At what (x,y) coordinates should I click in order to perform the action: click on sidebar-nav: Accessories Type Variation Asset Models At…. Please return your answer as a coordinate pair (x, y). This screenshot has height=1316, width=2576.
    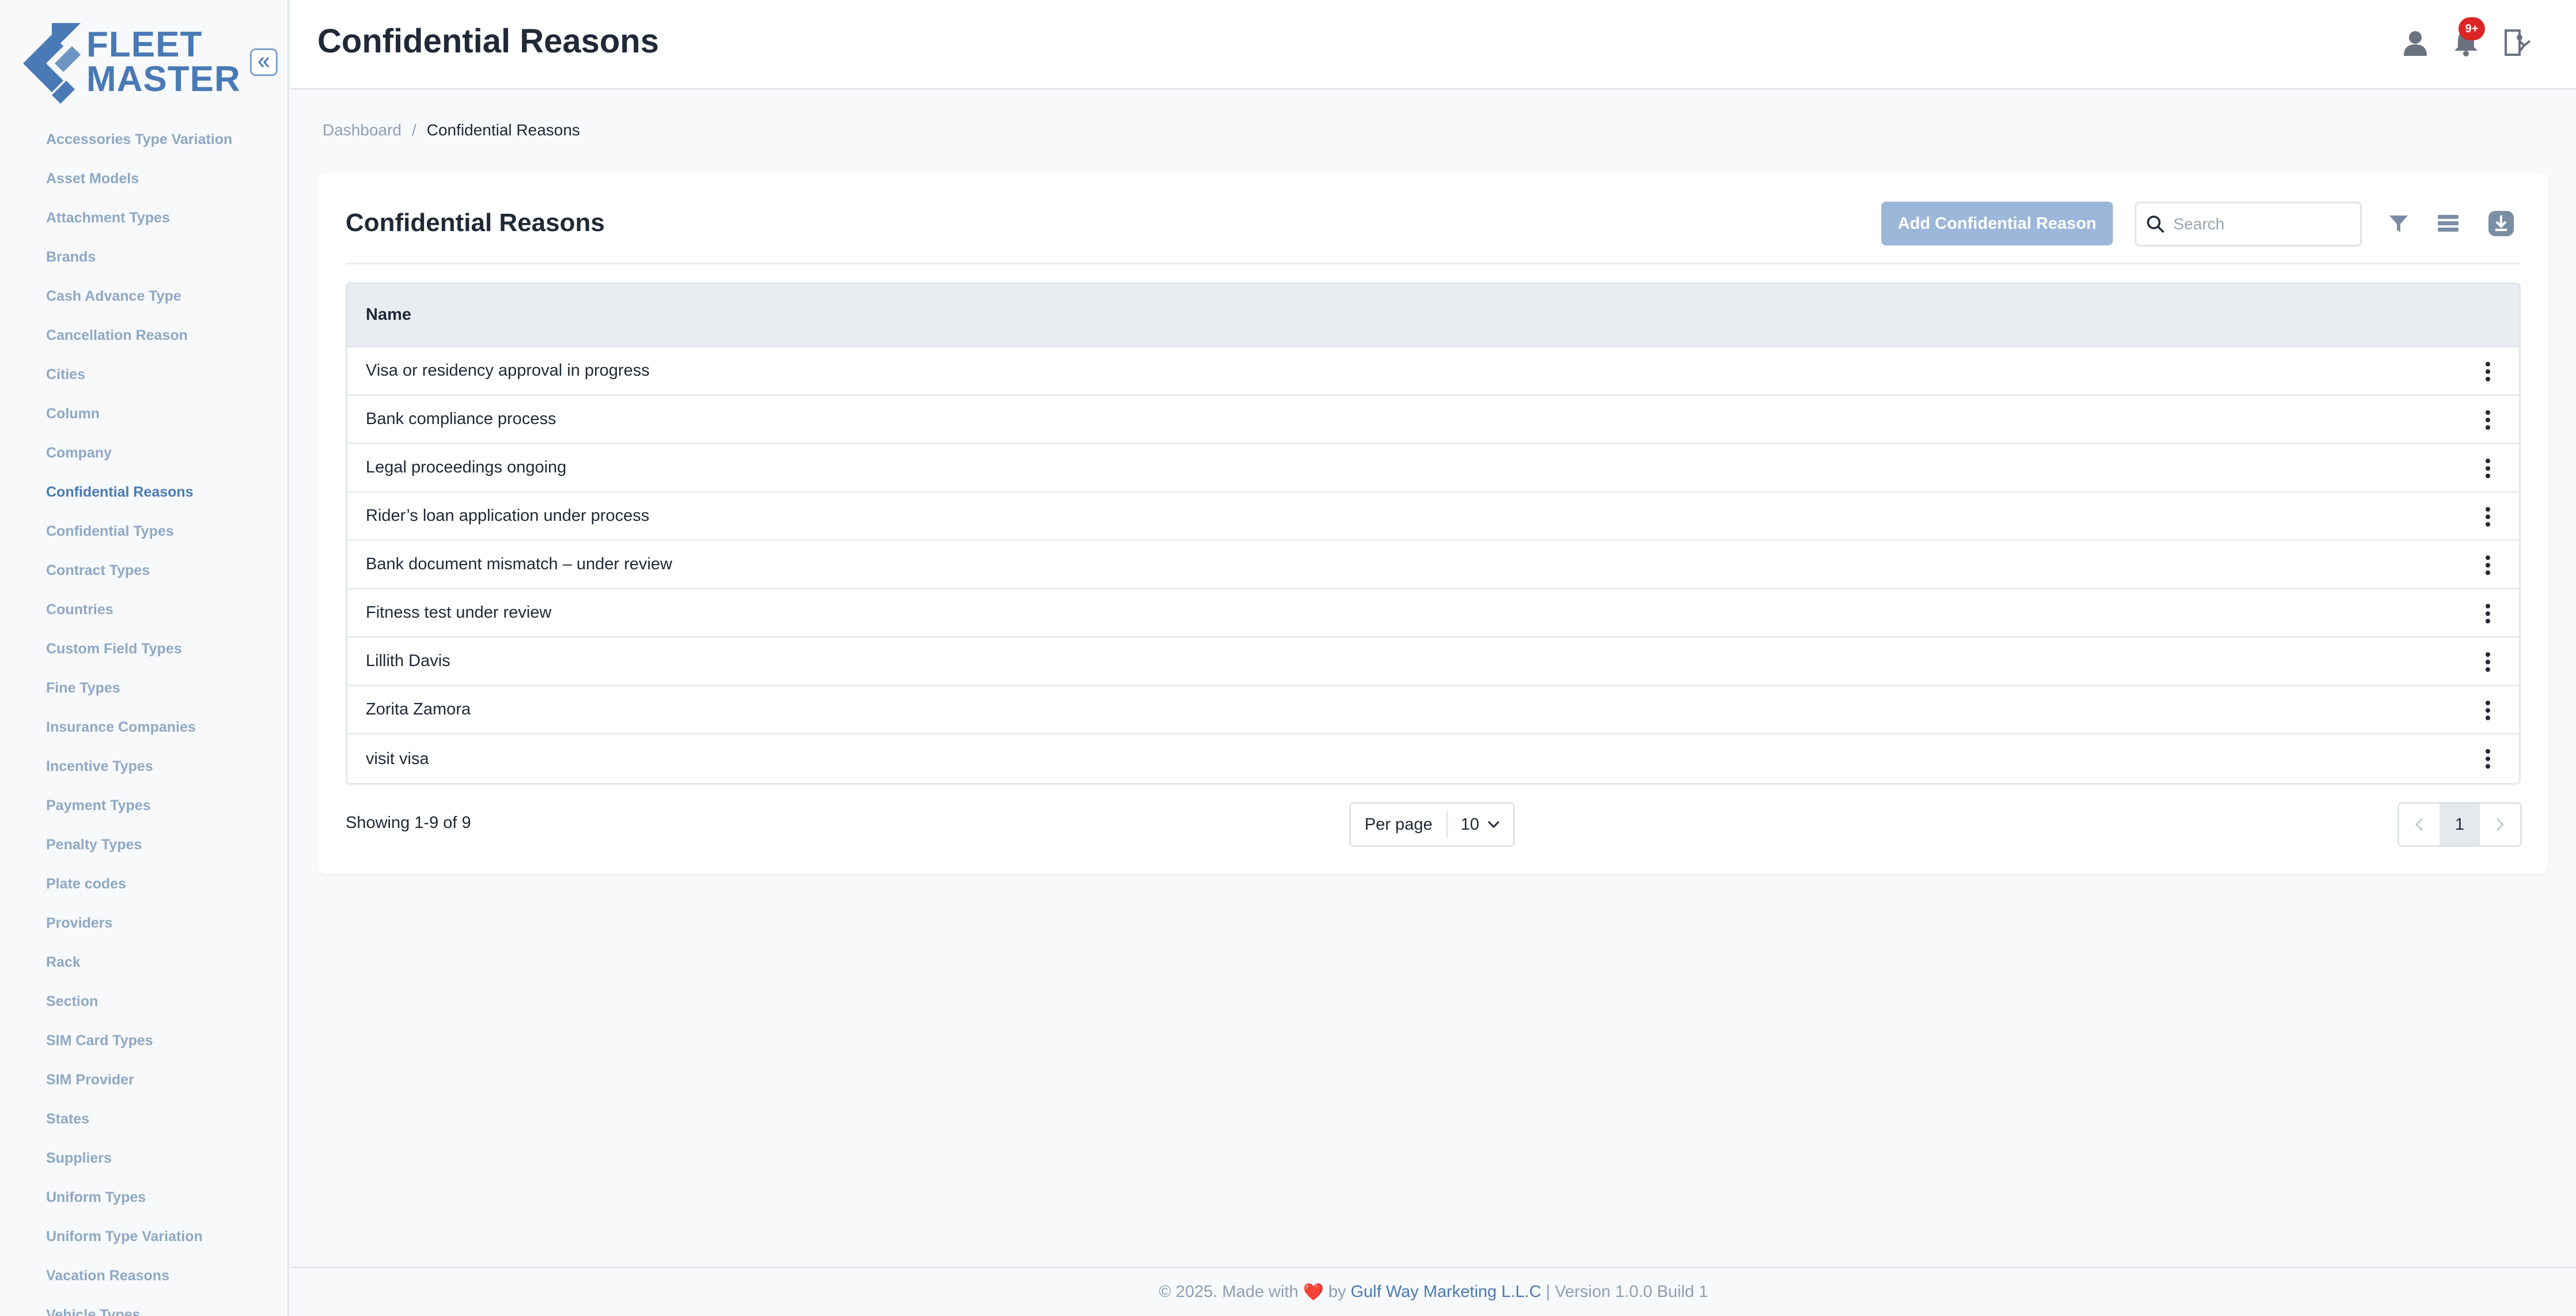
    Looking at the image, I should click on (139, 721).